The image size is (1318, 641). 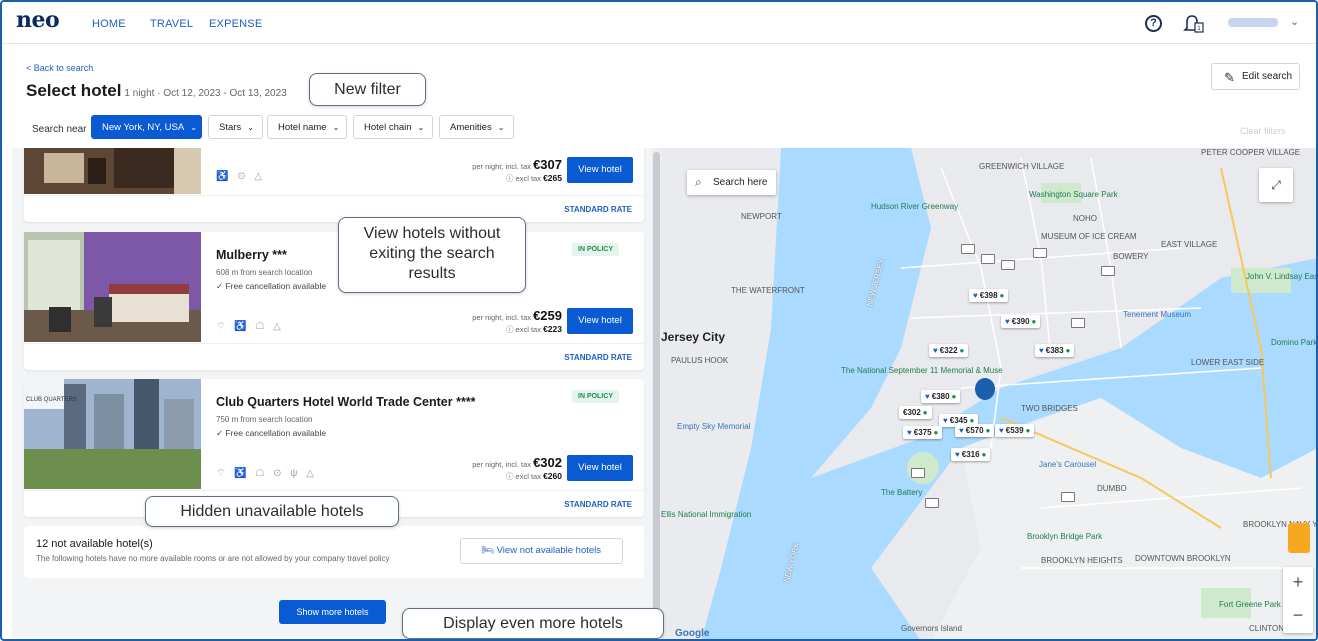 What do you see at coordinates (1264, 23) in the screenshot?
I see `user-menu: ⌄` at bounding box center [1264, 23].